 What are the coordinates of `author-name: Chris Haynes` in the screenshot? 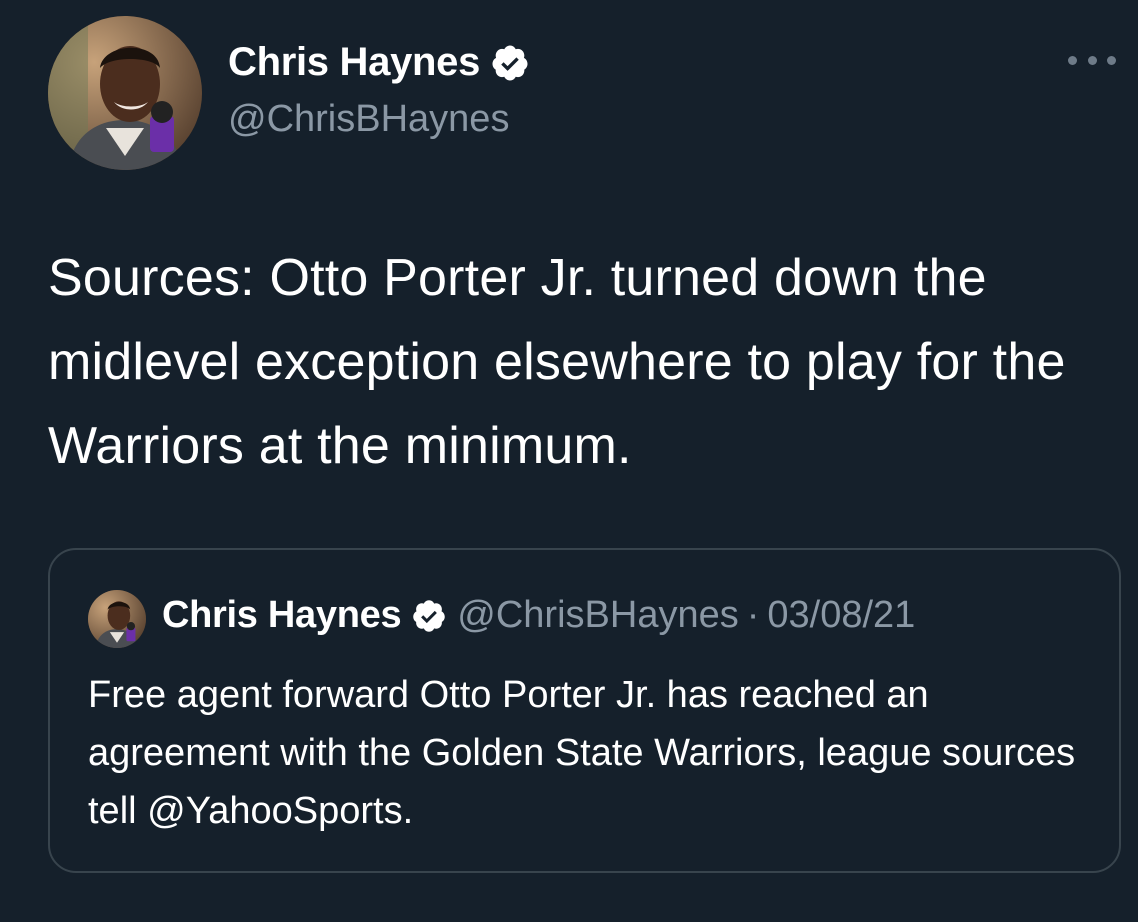 It's located at (379, 62).